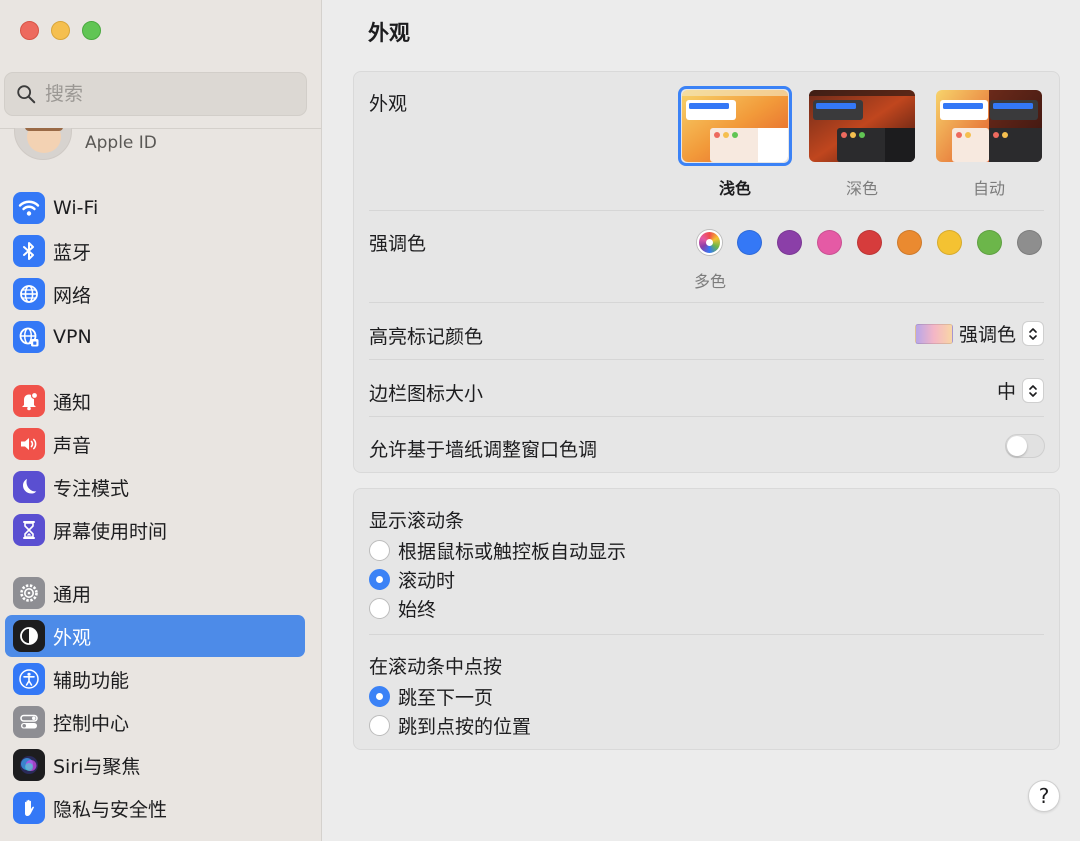 This screenshot has width=1080, height=841. Describe the element at coordinates (431, 696) in the screenshot. I see `radio-option-next-page: 跳至下一页` at that location.